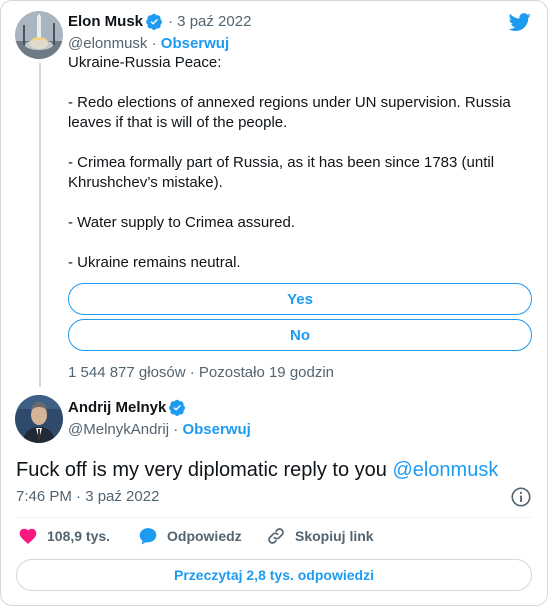 The width and height of the screenshot is (550, 610). Describe the element at coordinates (521, 497) in the screenshot. I see `info-icon` at that location.